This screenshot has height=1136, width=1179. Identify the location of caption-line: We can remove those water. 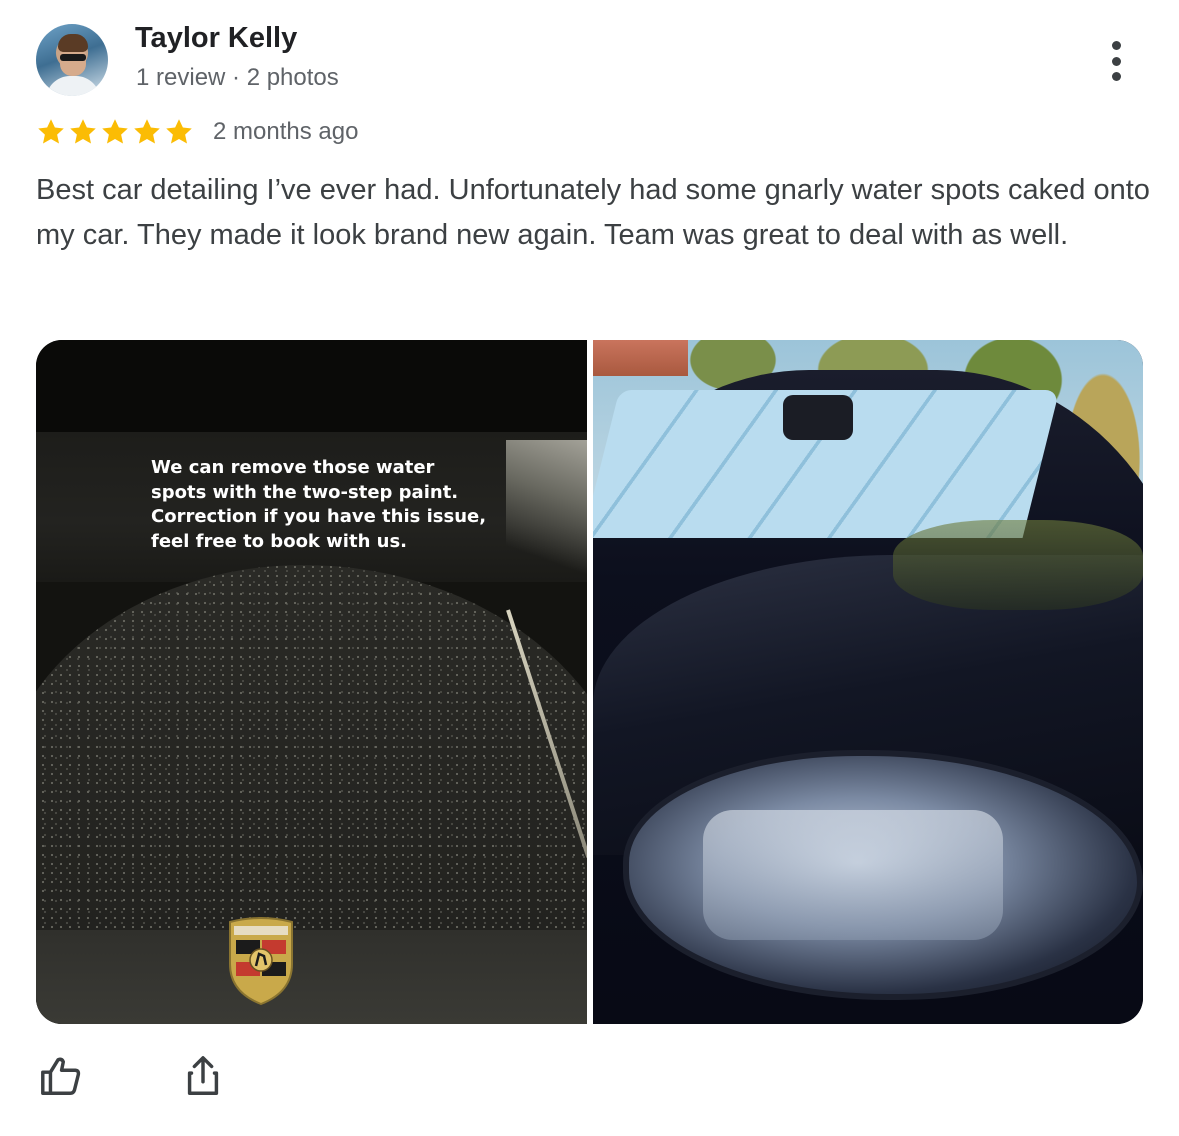
(293, 467).